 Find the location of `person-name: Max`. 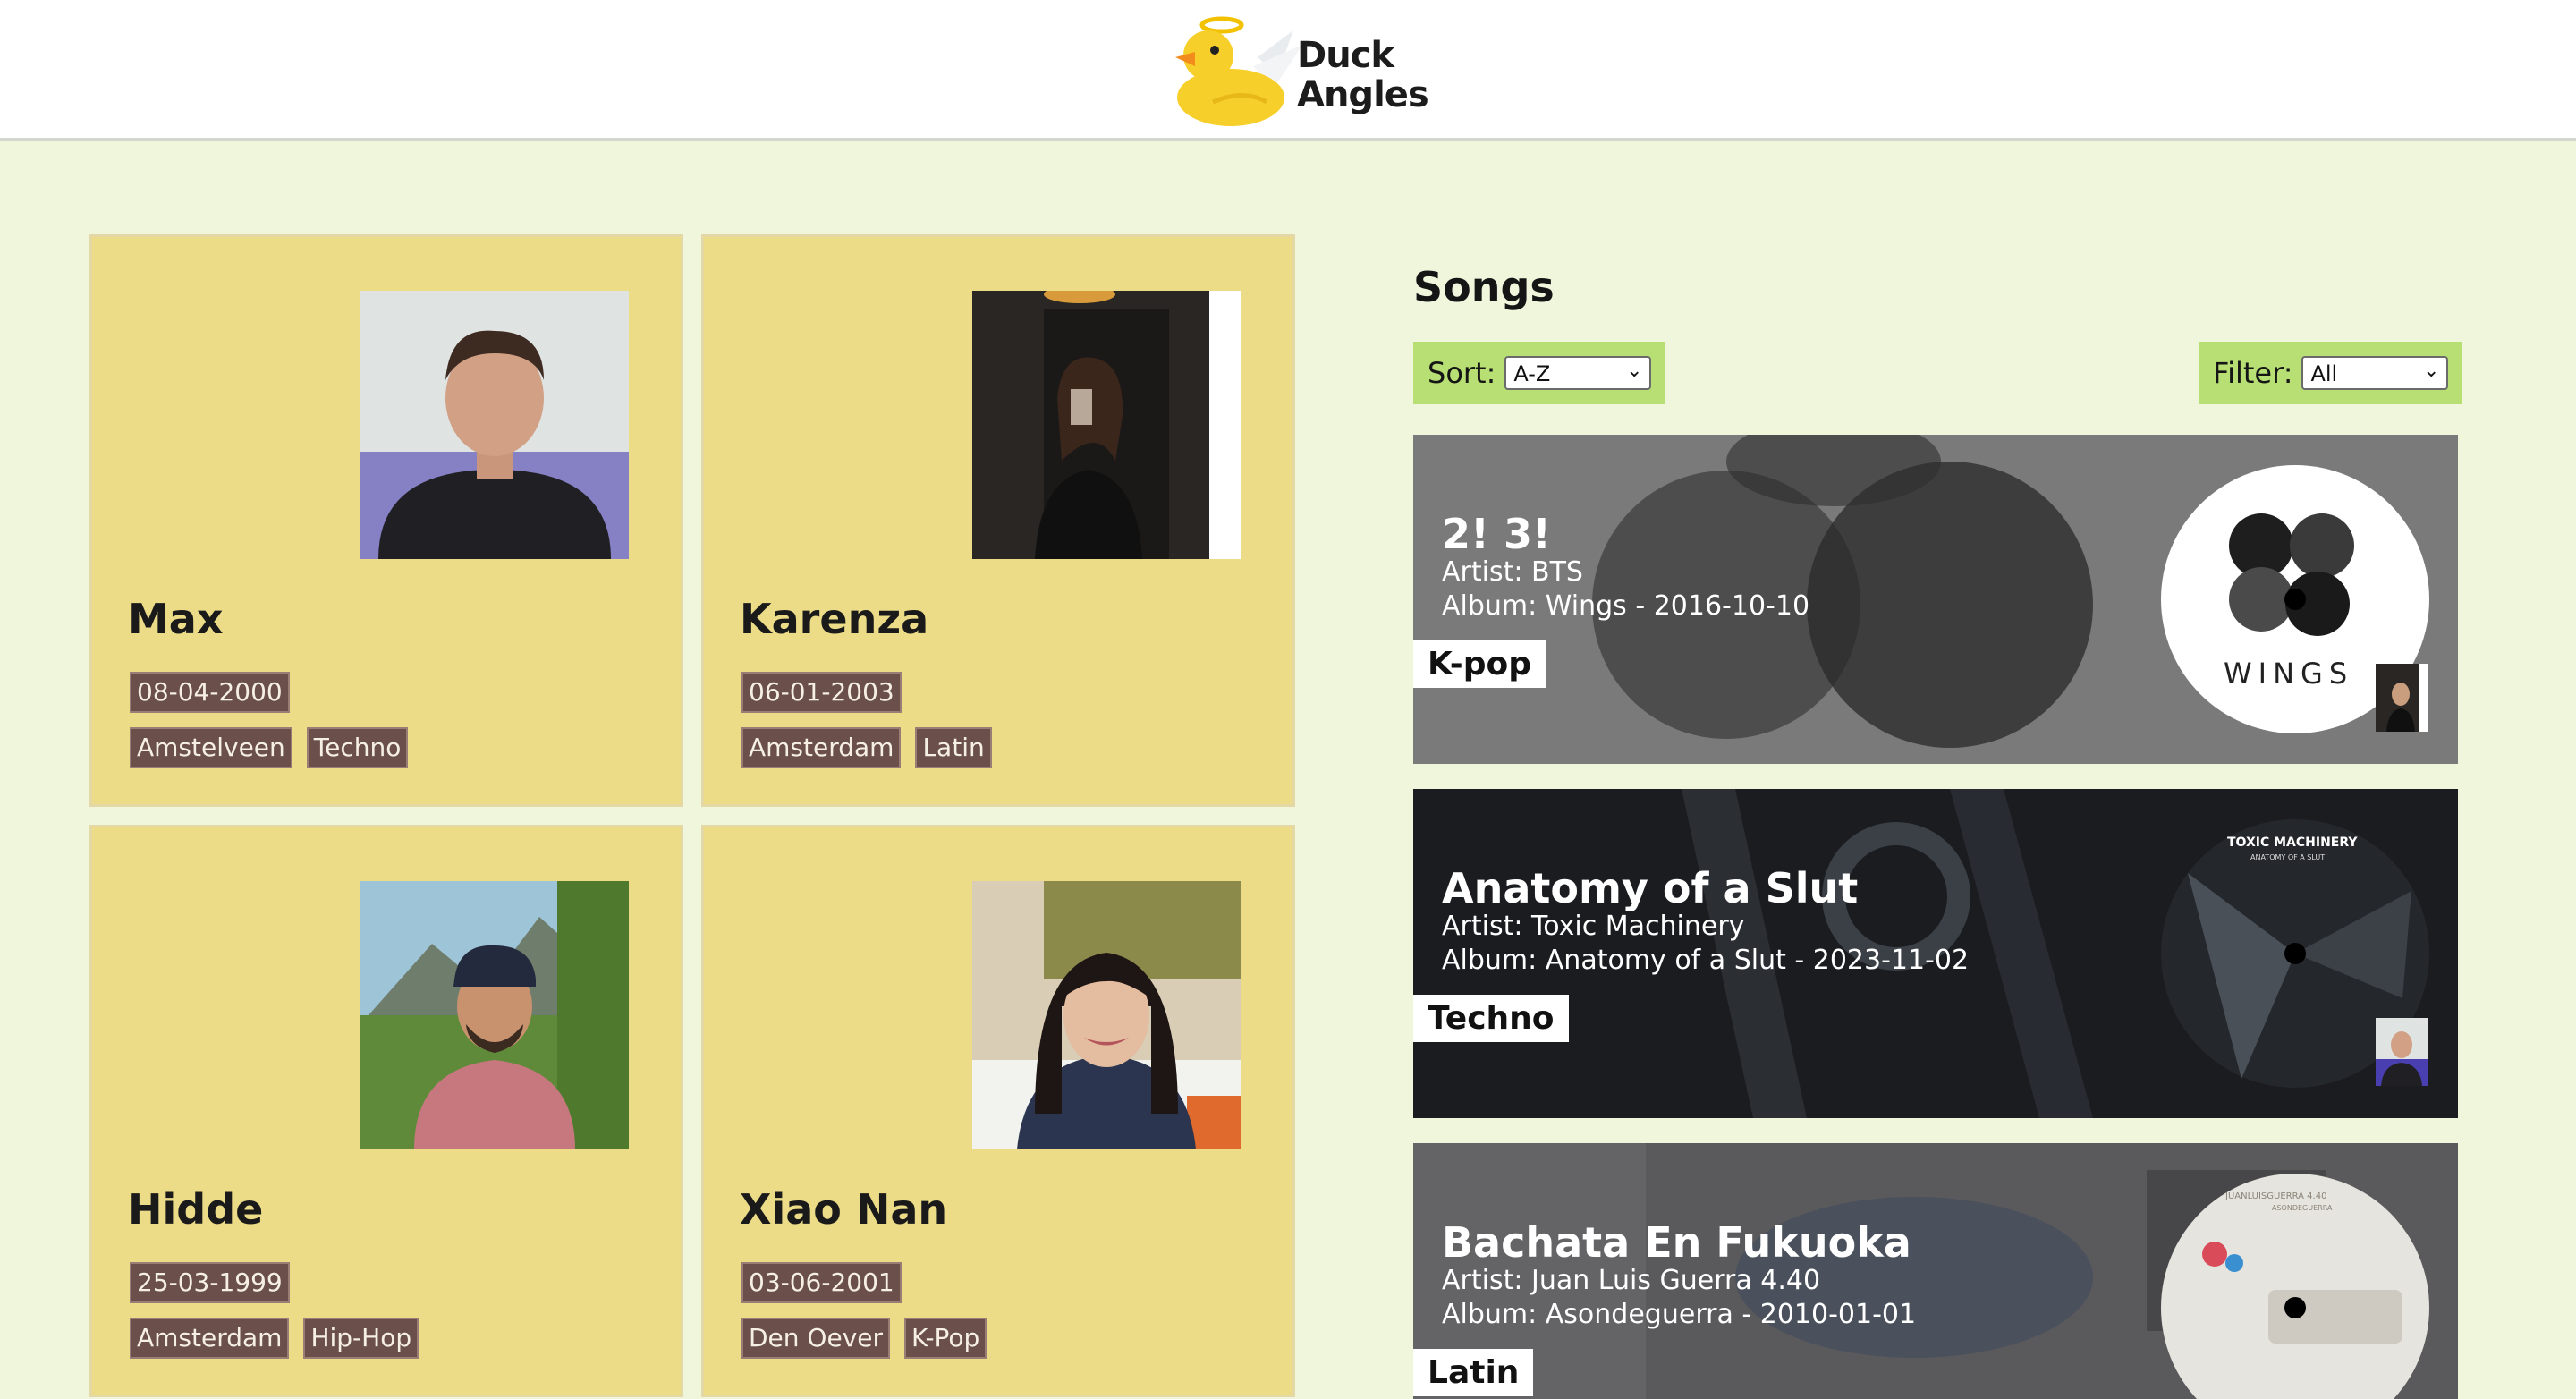

person-name: Max is located at coordinates (176, 619).